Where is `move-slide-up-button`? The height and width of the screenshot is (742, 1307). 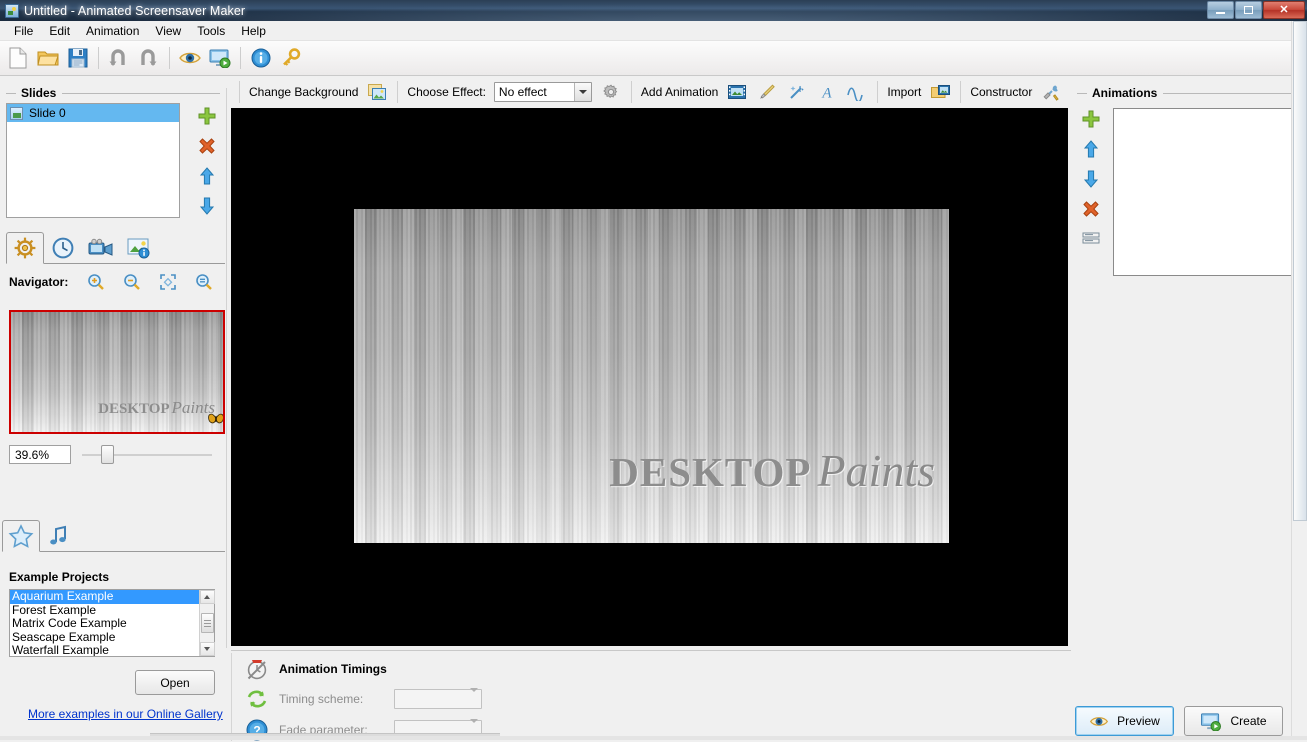
move-slide-up-button is located at coordinates (207, 176).